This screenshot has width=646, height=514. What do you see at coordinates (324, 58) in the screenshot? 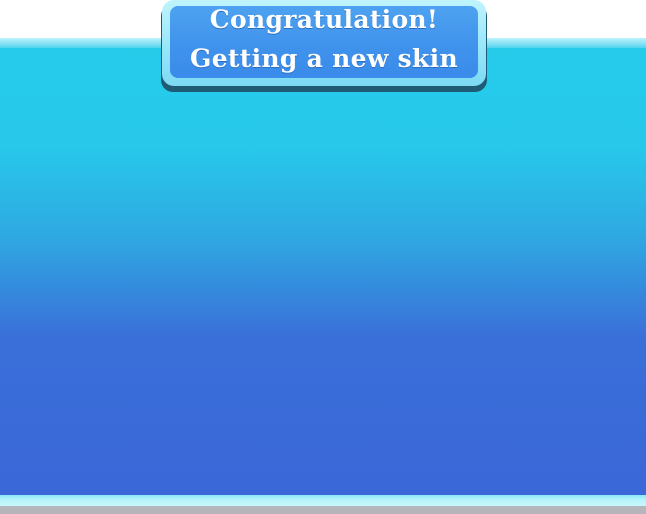
I see `banner-subtitle: Getting a new skin` at bounding box center [324, 58].